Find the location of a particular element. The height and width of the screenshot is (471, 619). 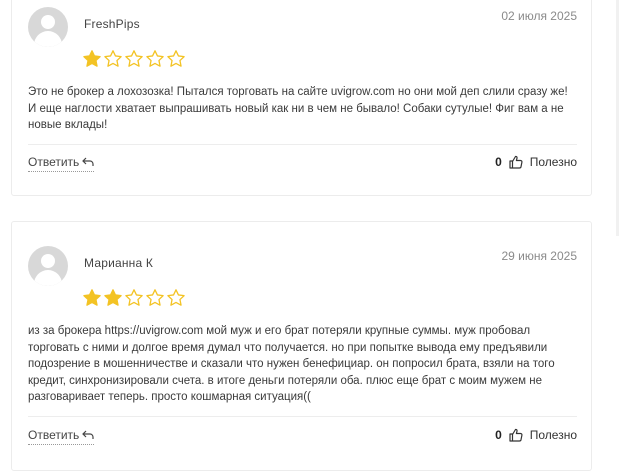

review-date: 02 июля 2025 is located at coordinates (539, 16).